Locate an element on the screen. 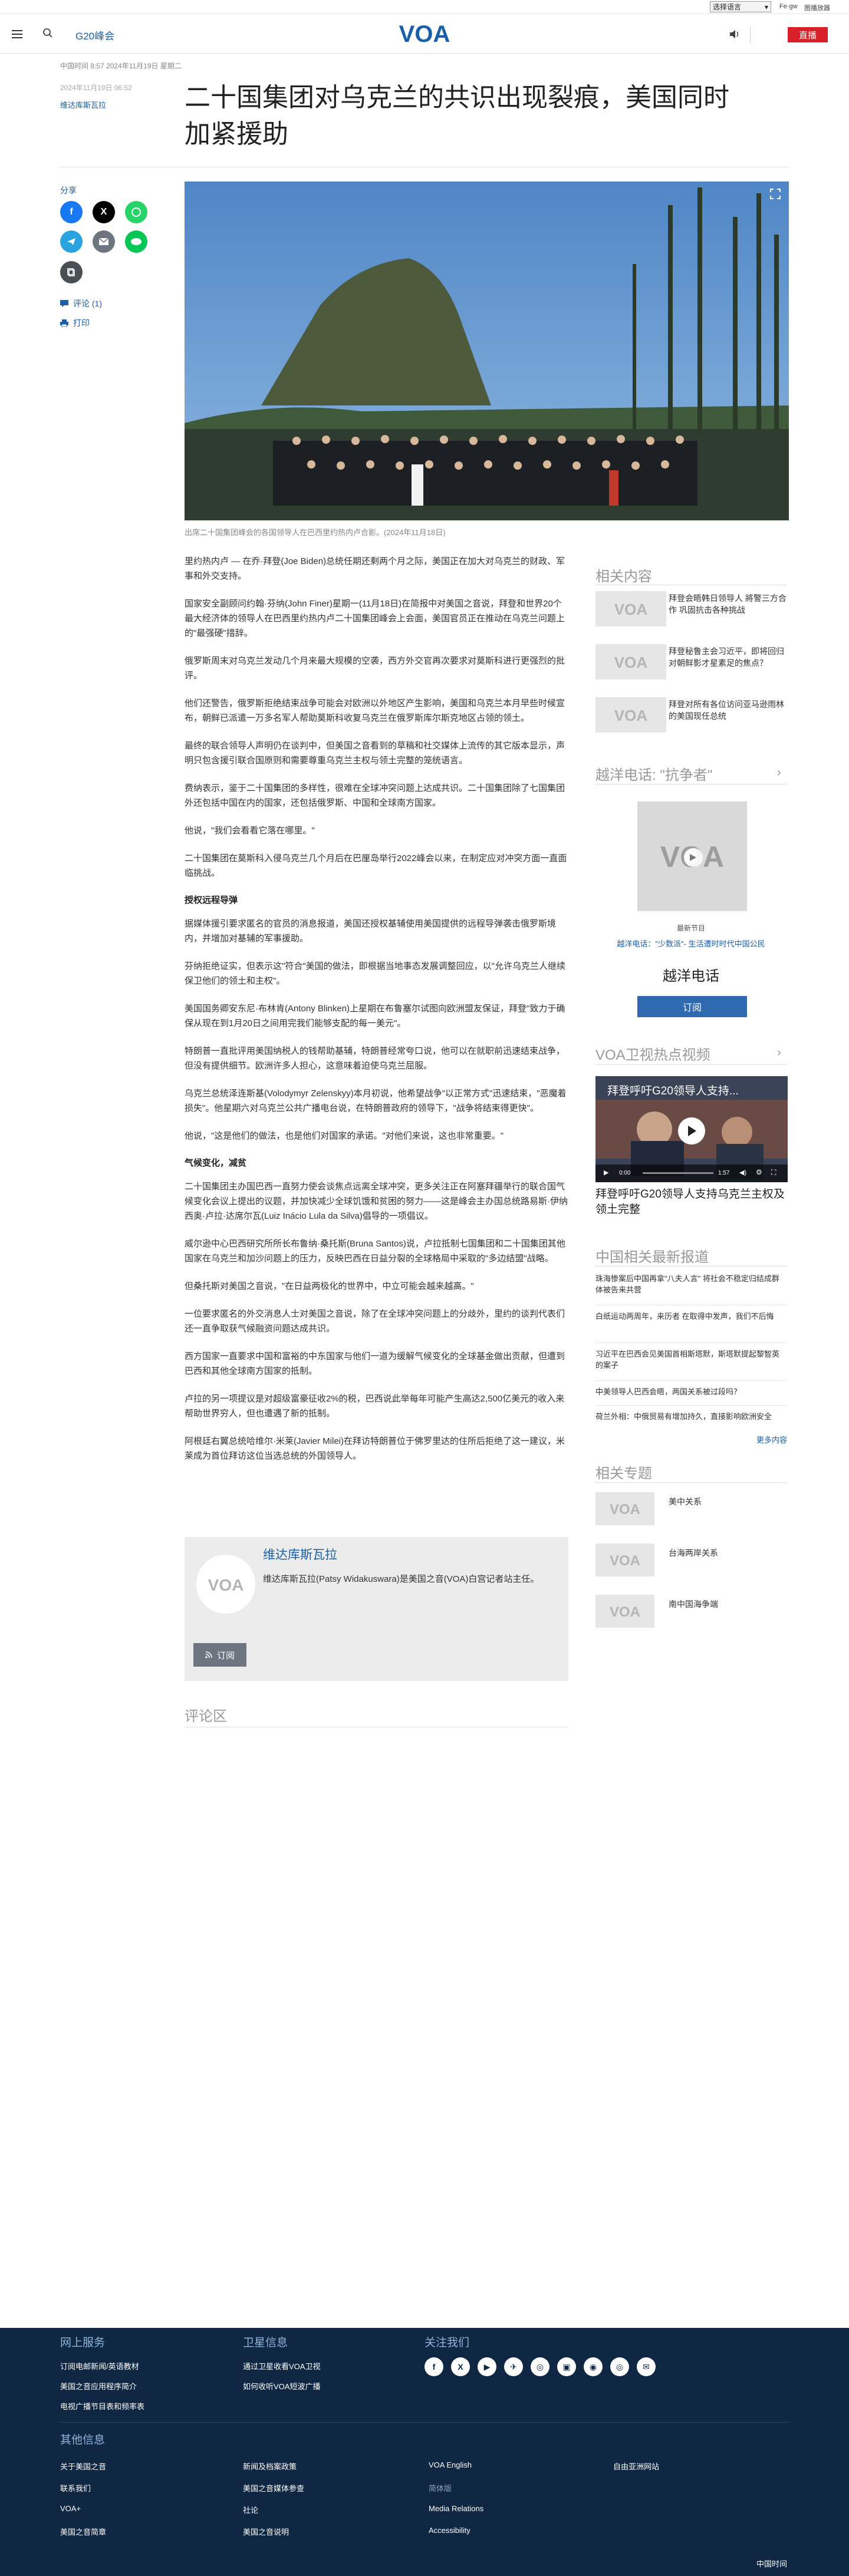  rss-subscribe-button: 订阅 is located at coordinates (220, 1655).